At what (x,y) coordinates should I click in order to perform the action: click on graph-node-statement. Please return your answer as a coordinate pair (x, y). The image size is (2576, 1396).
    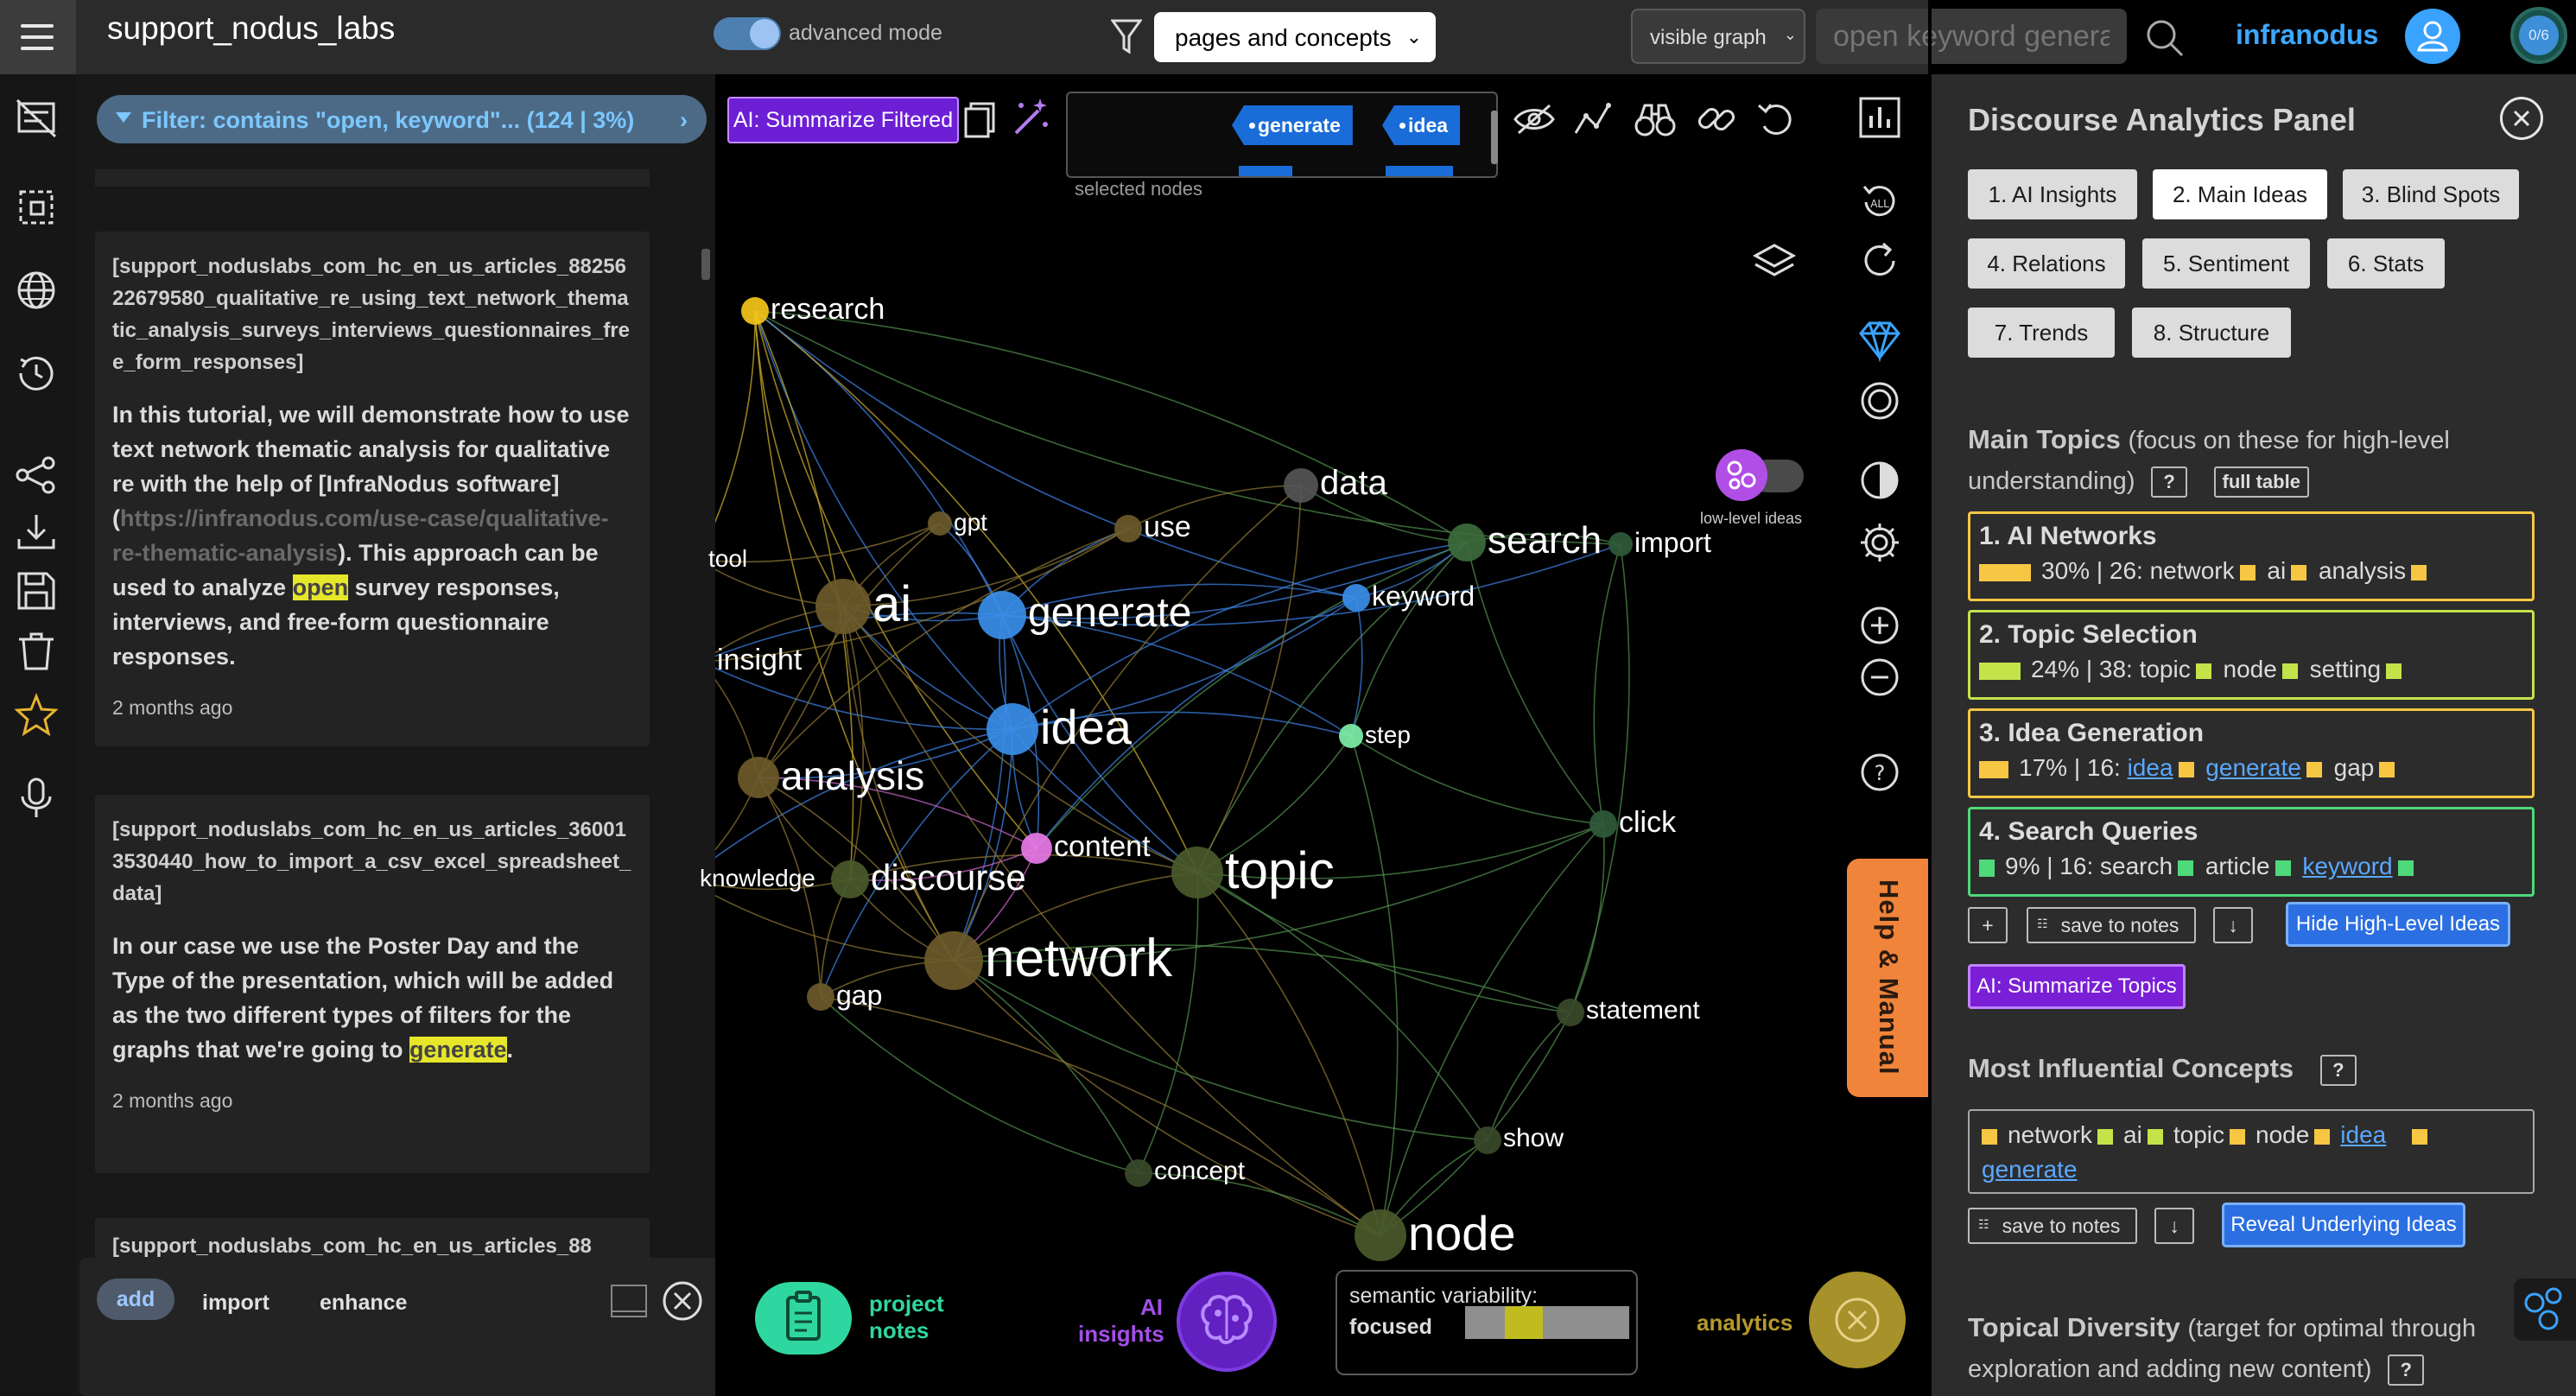
    Looking at the image, I should click on (1570, 1012).